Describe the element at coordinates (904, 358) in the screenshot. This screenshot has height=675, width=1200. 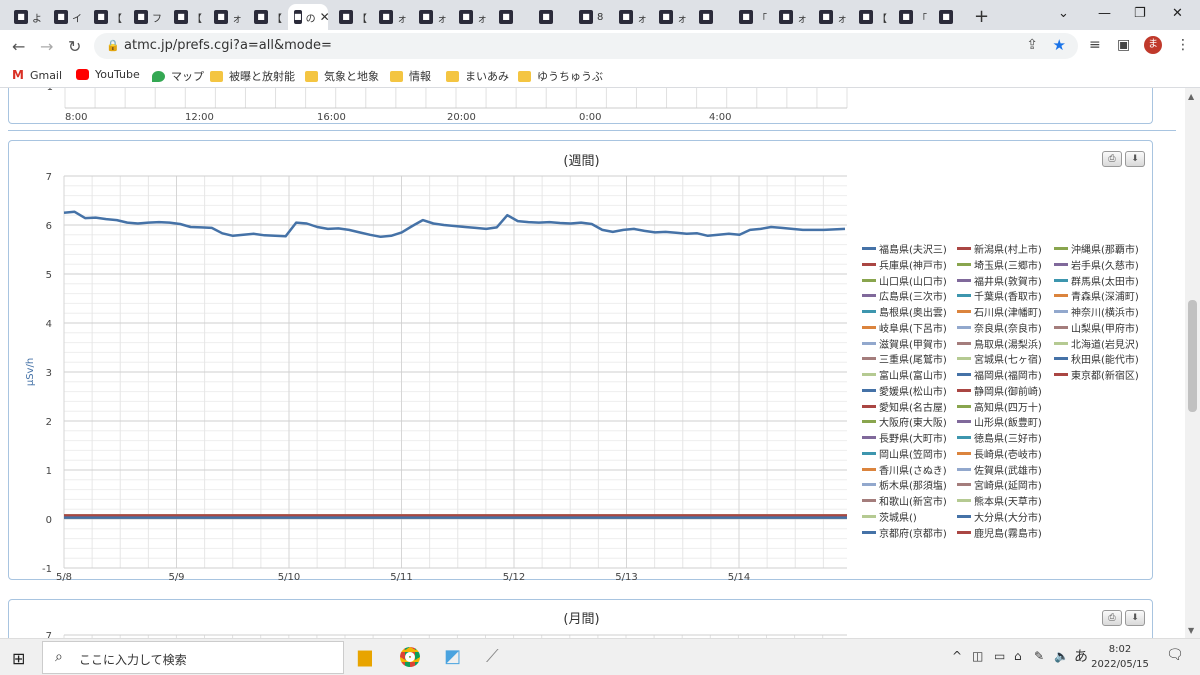
I see `legend-item: 三重県(尾鷲市)` at that location.